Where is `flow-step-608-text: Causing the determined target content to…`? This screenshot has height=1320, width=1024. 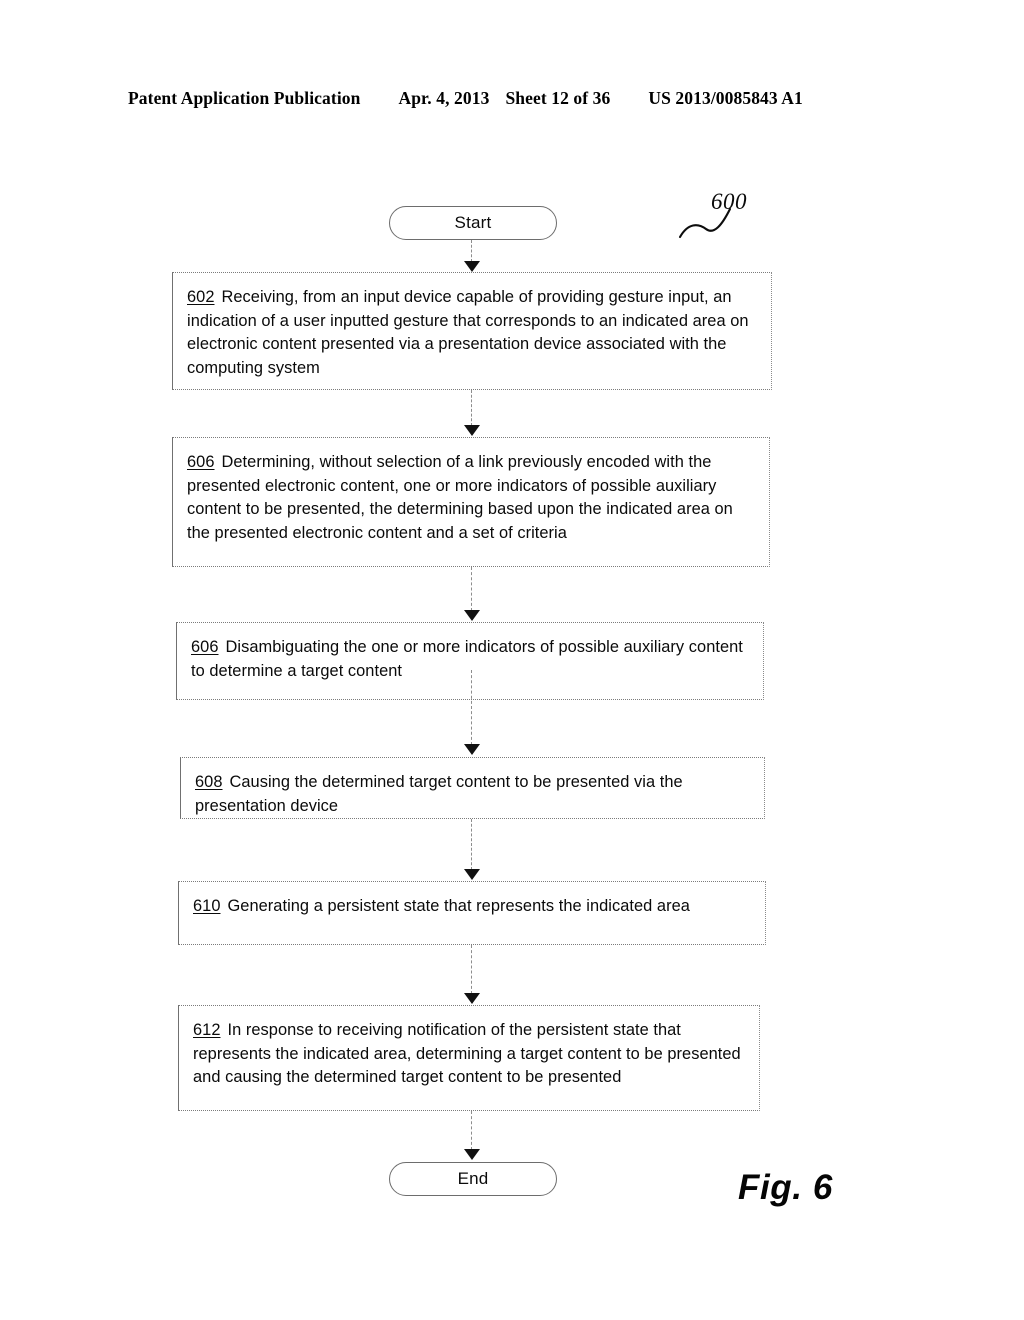
flow-step-608-text: Causing the determined target content to… is located at coordinates (439, 794).